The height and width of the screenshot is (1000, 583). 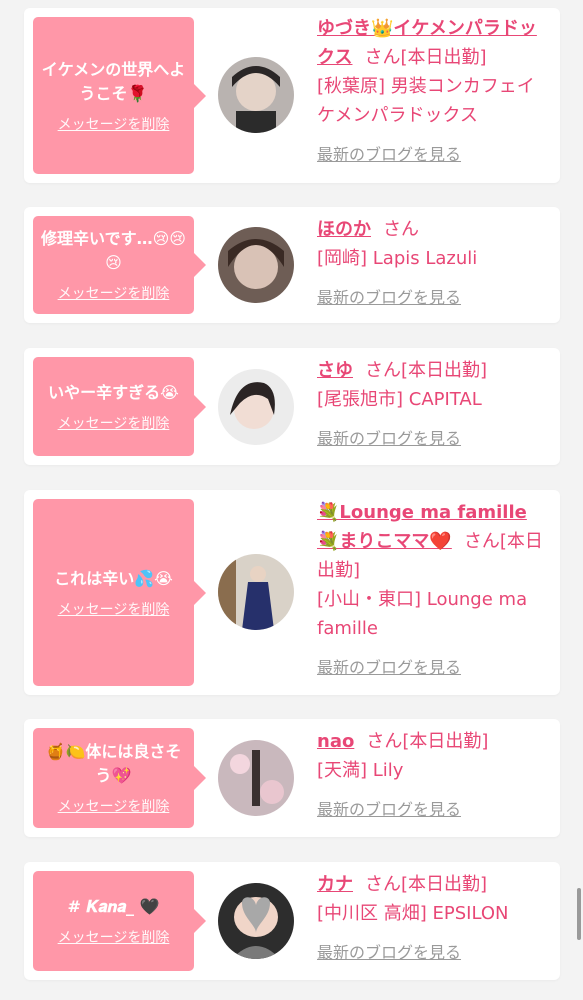 I want to click on message-text: いやー辛すぎる😭, so click(x=113, y=392).